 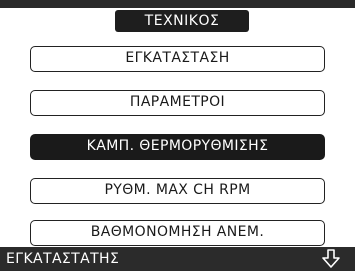 I want to click on header-strip, so click(x=177, y=4).